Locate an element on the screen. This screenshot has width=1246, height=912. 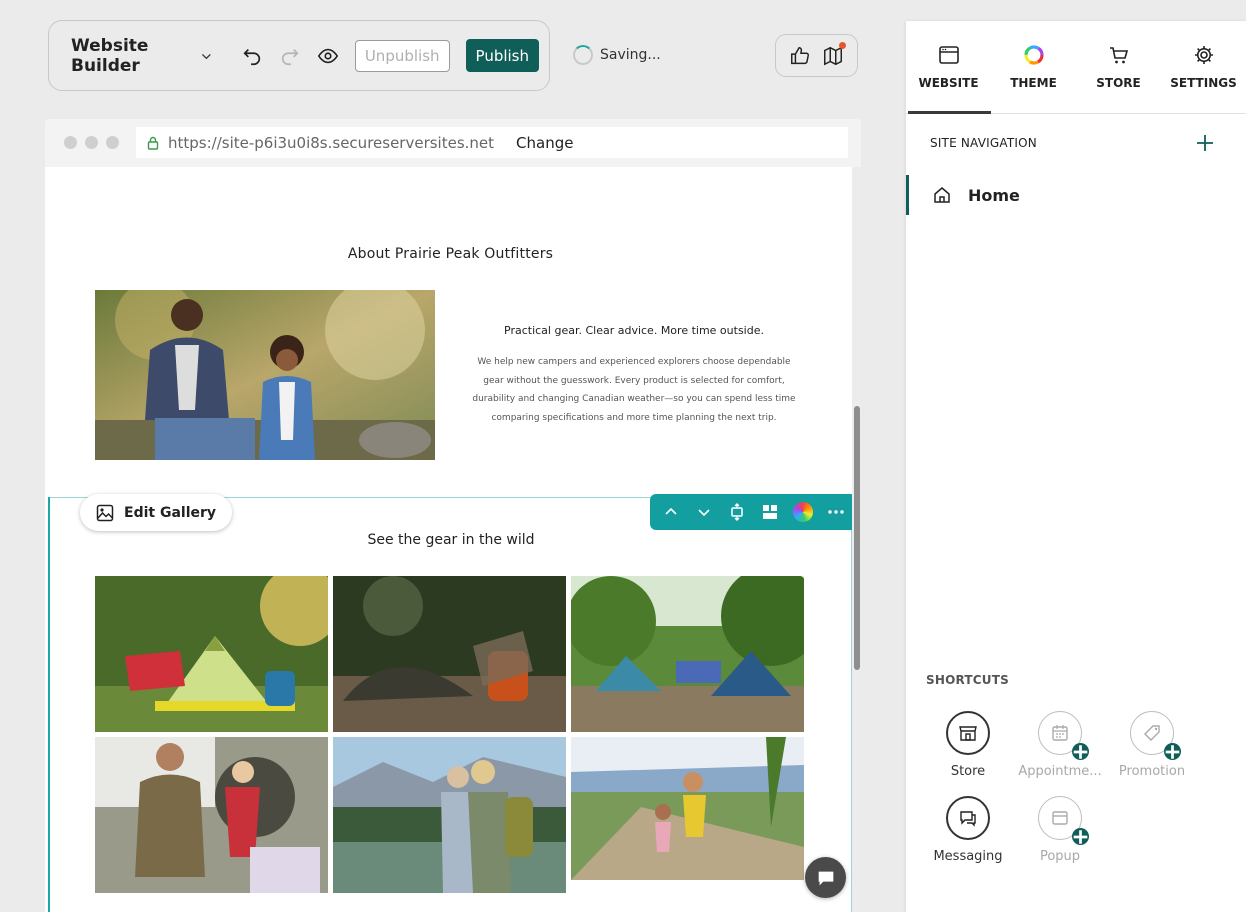
redo-button is located at coordinates (290, 56).